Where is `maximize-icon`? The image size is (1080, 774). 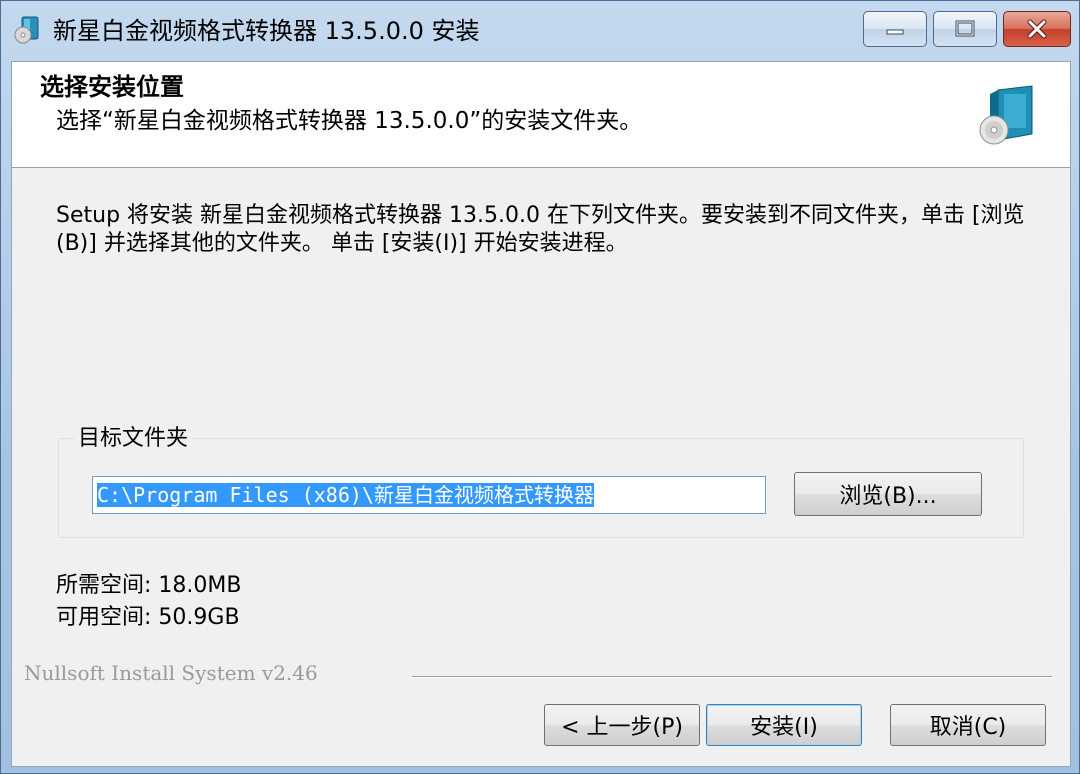 maximize-icon is located at coordinates (965, 28).